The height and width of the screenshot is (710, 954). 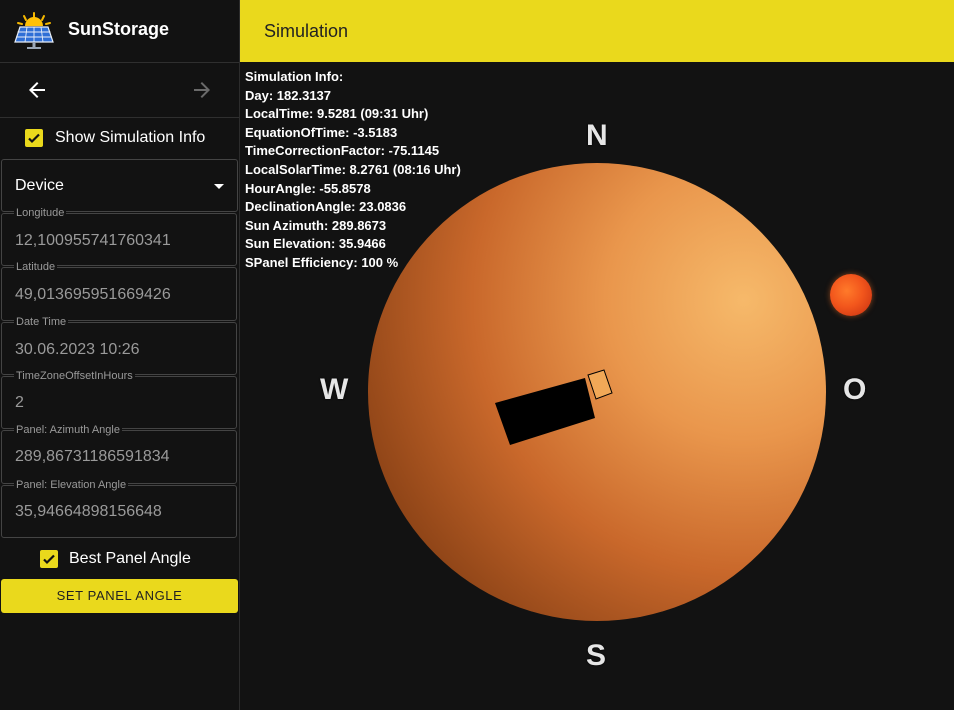 I want to click on best-angle-checkbox, so click(x=49, y=559).